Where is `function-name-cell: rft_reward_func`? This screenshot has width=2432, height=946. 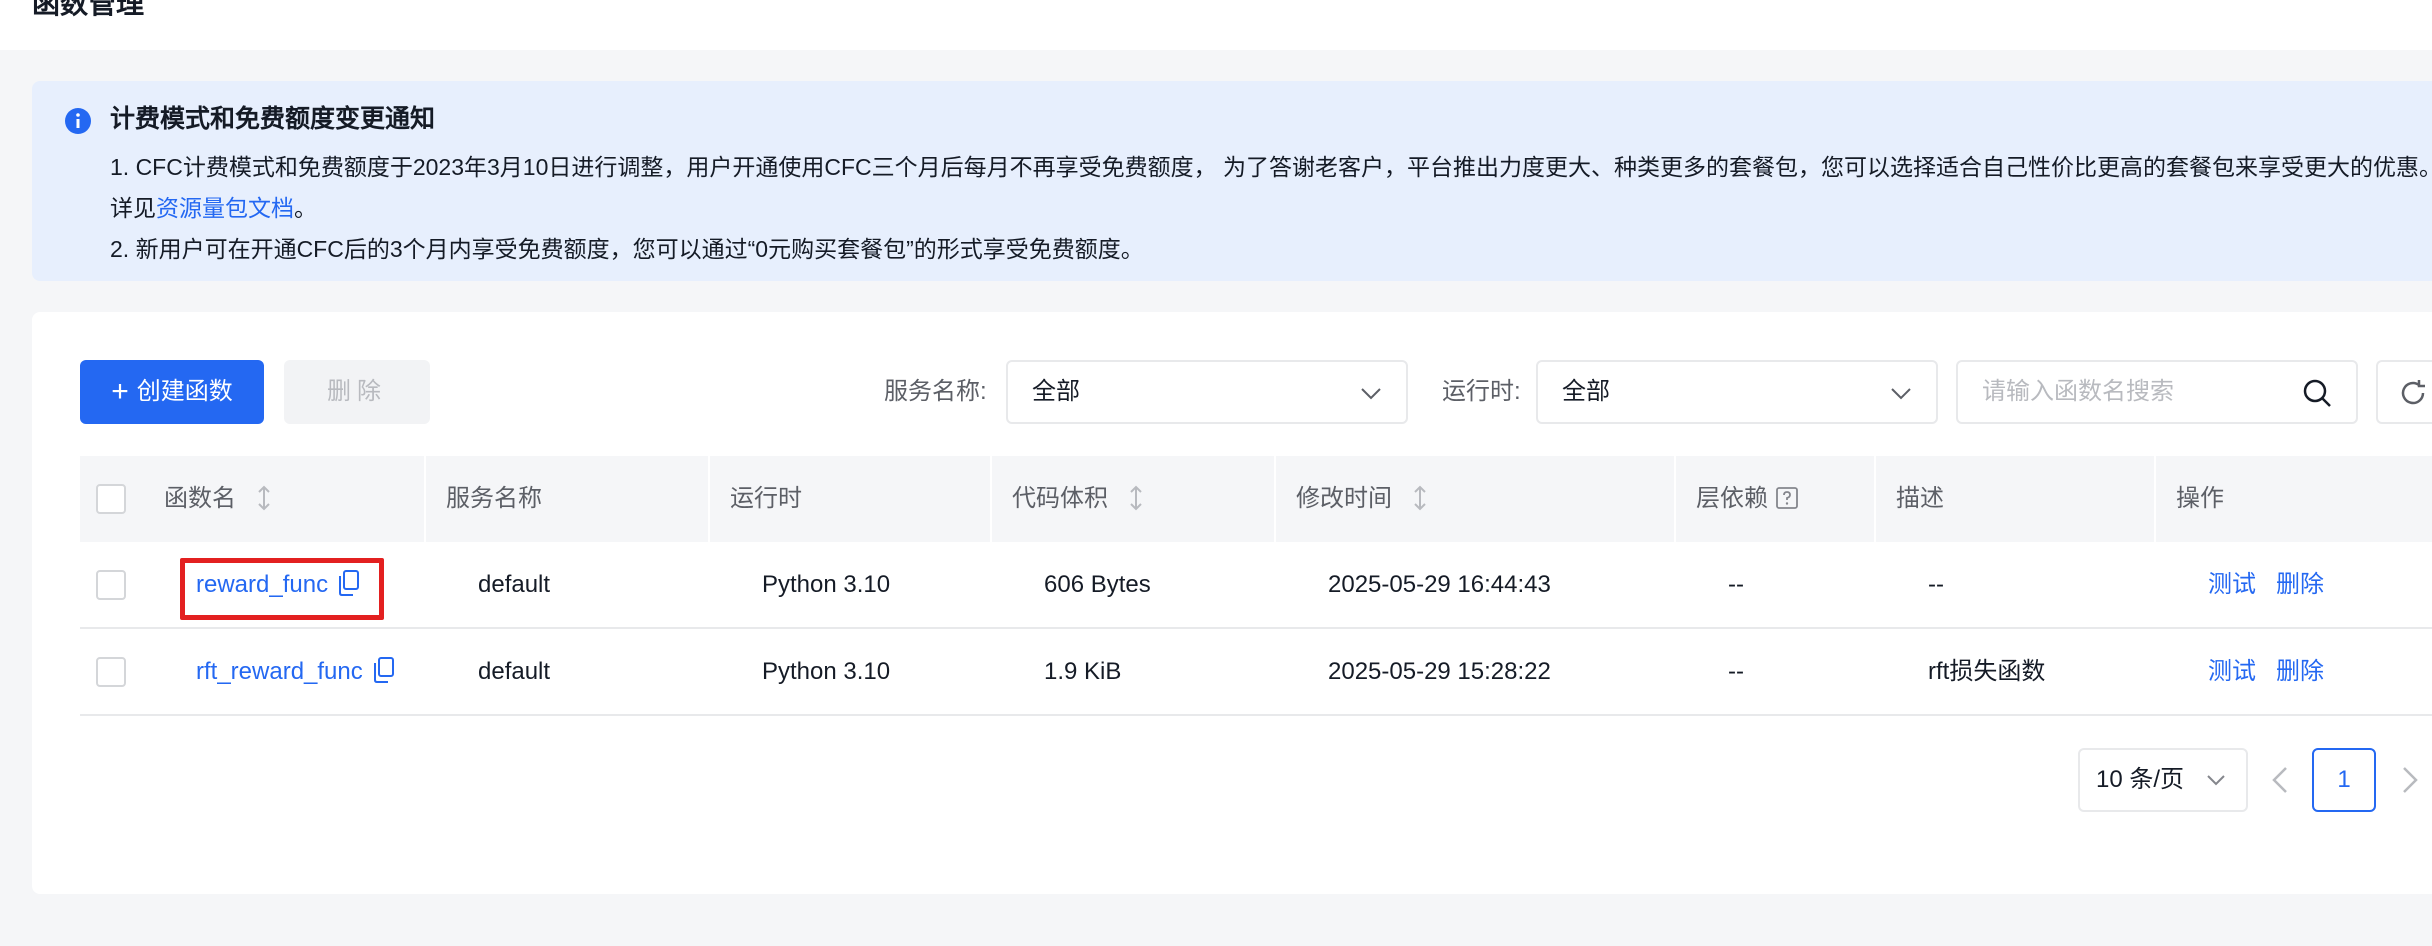
function-name-cell: rft_reward_func is located at coordinates (295, 672).